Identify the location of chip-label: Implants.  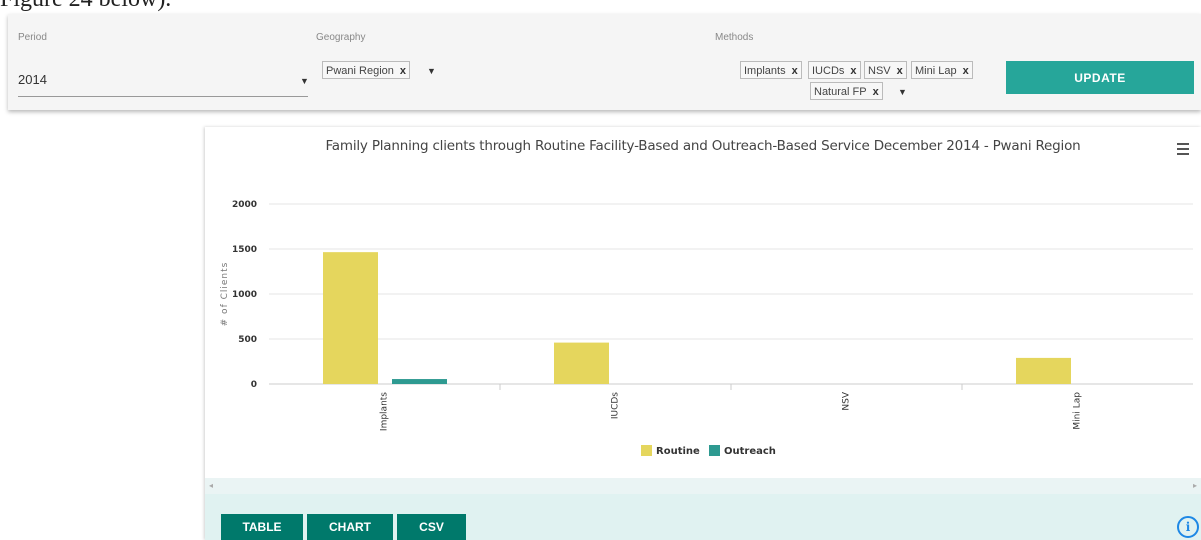
(765, 71).